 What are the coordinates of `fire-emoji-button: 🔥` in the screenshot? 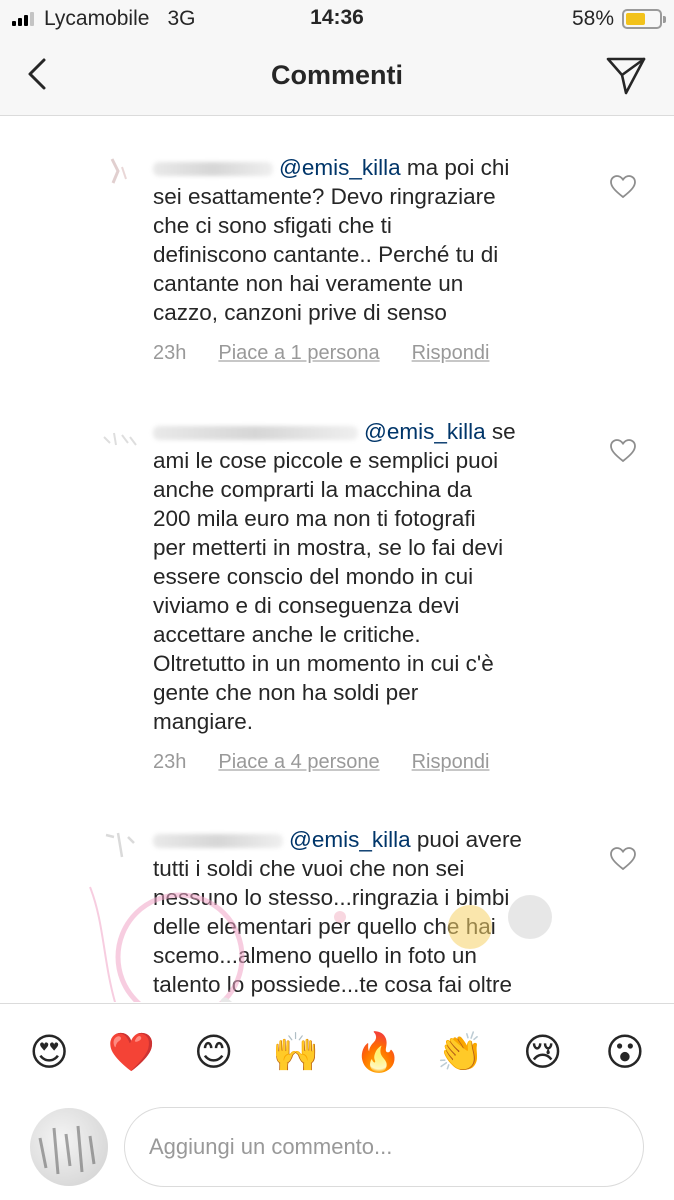 It's located at (378, 1052).